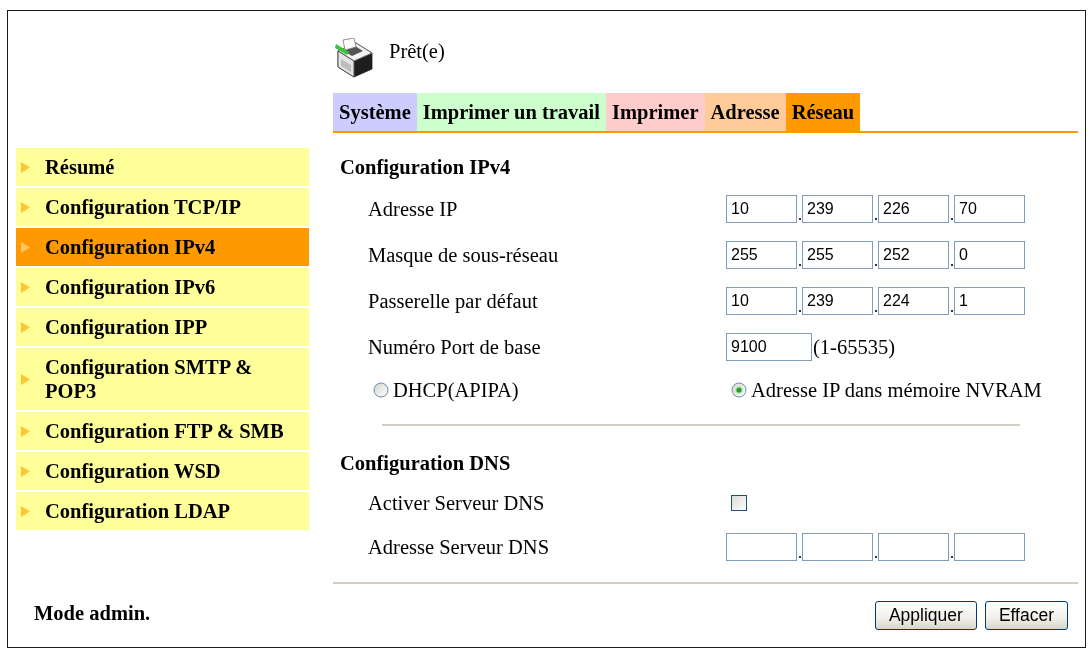 The image size is (1092, 659). I want to click on range-hint: (1-65535), so click(854, 347).